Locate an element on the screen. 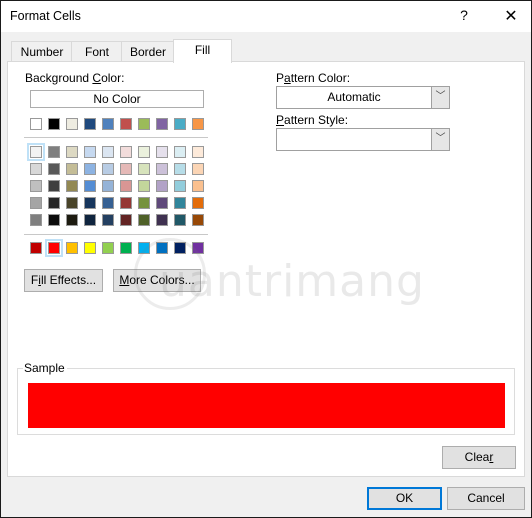  tab-number: Number is located at coordinates (42, 51).